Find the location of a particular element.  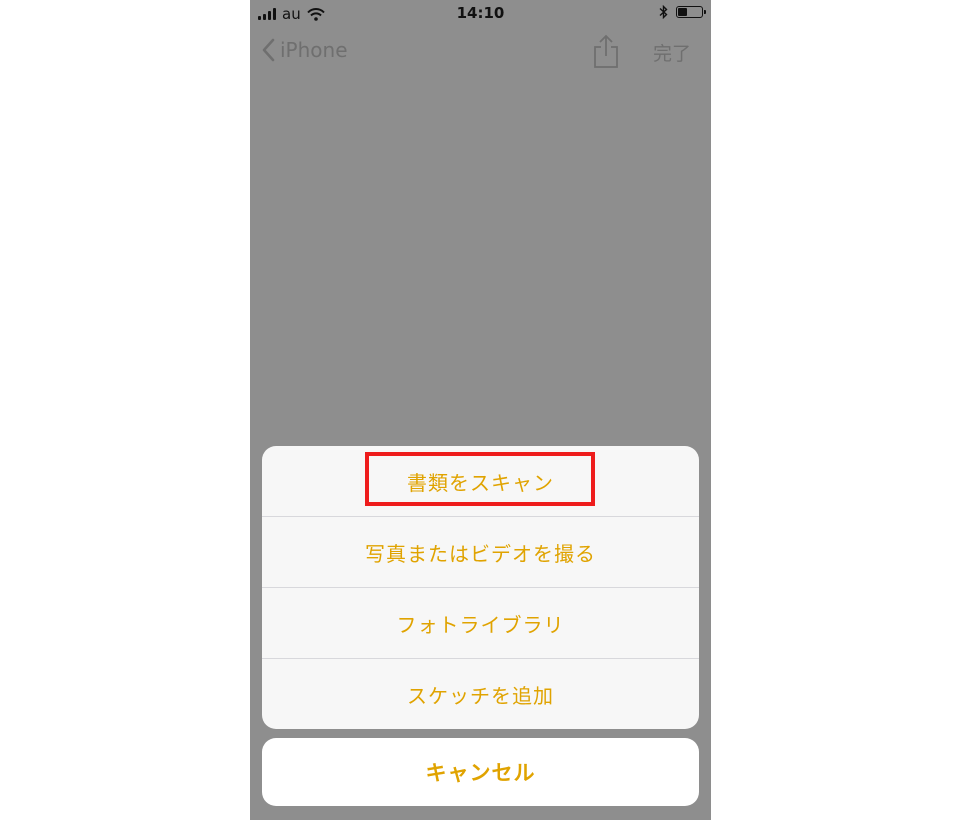

scan-documents-option: 書類をスキャン is located at coordinates (480, 481).